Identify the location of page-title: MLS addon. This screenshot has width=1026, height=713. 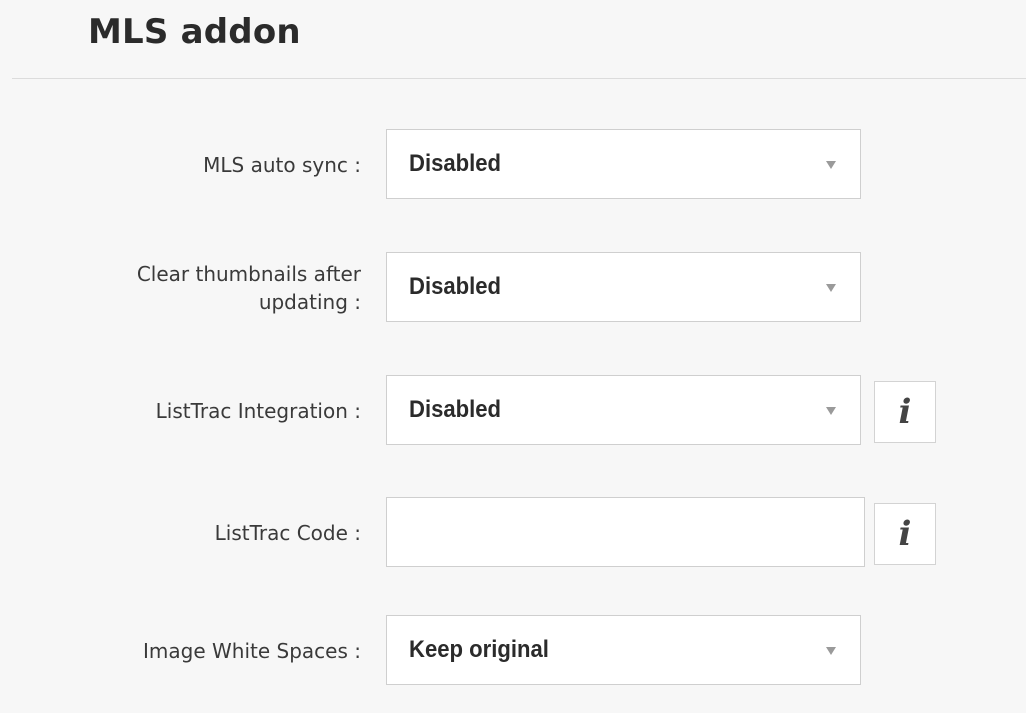
(194, 32).